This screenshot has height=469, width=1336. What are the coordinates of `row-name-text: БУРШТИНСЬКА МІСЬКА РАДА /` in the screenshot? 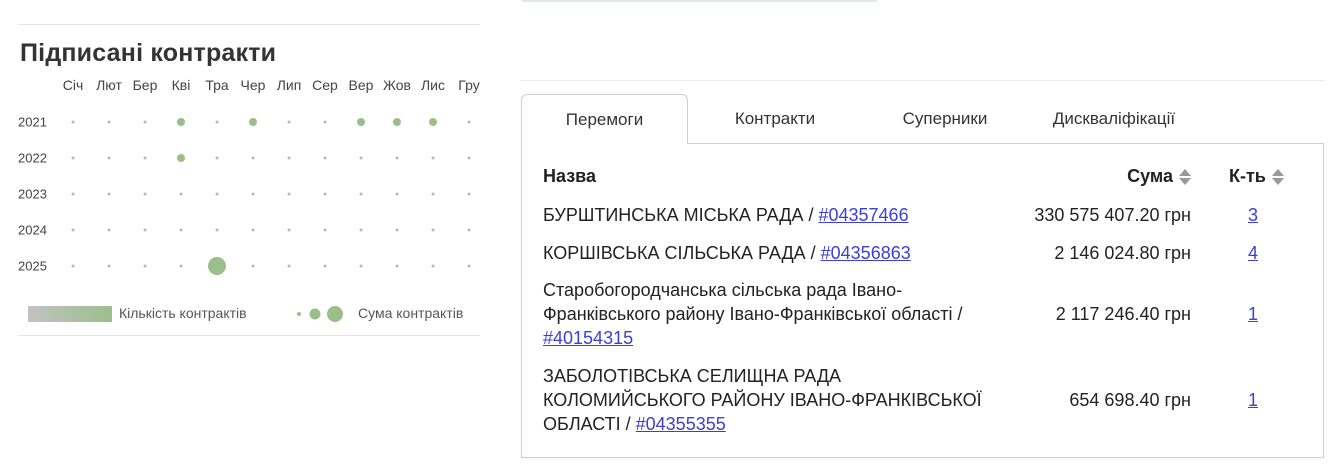 It's located at (681, 215).